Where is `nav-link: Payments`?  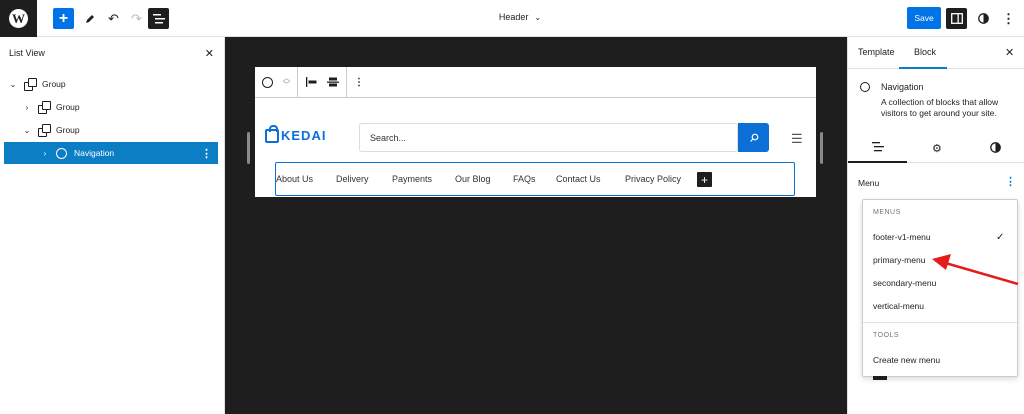 nav-link: Payments is located at coordinates (412, 179).